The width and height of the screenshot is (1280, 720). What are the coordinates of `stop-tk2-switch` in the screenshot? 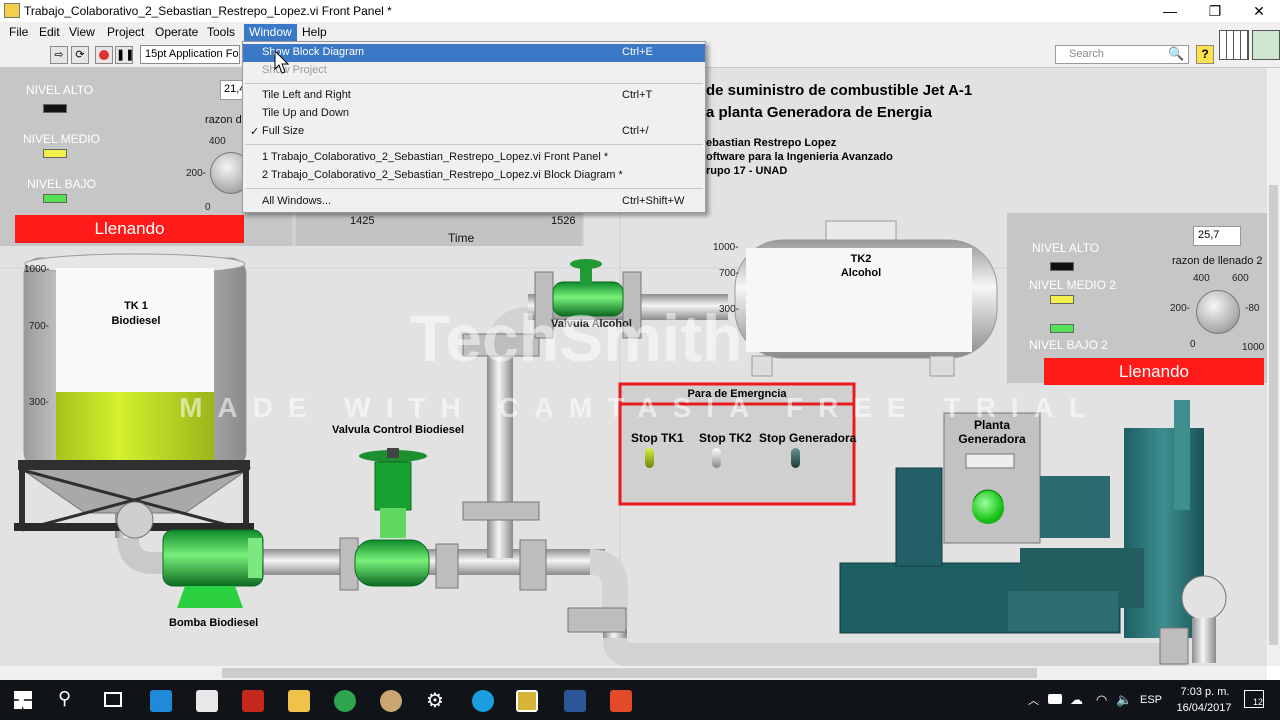 It's located at (716, 458).